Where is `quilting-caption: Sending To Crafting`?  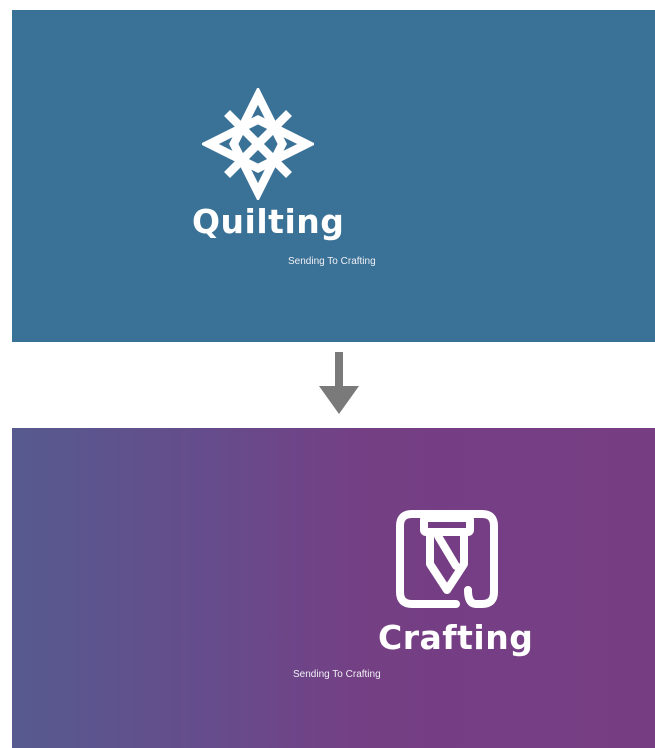
quilting-caption: Sending To Crafting is located at coordinates (332, 261).